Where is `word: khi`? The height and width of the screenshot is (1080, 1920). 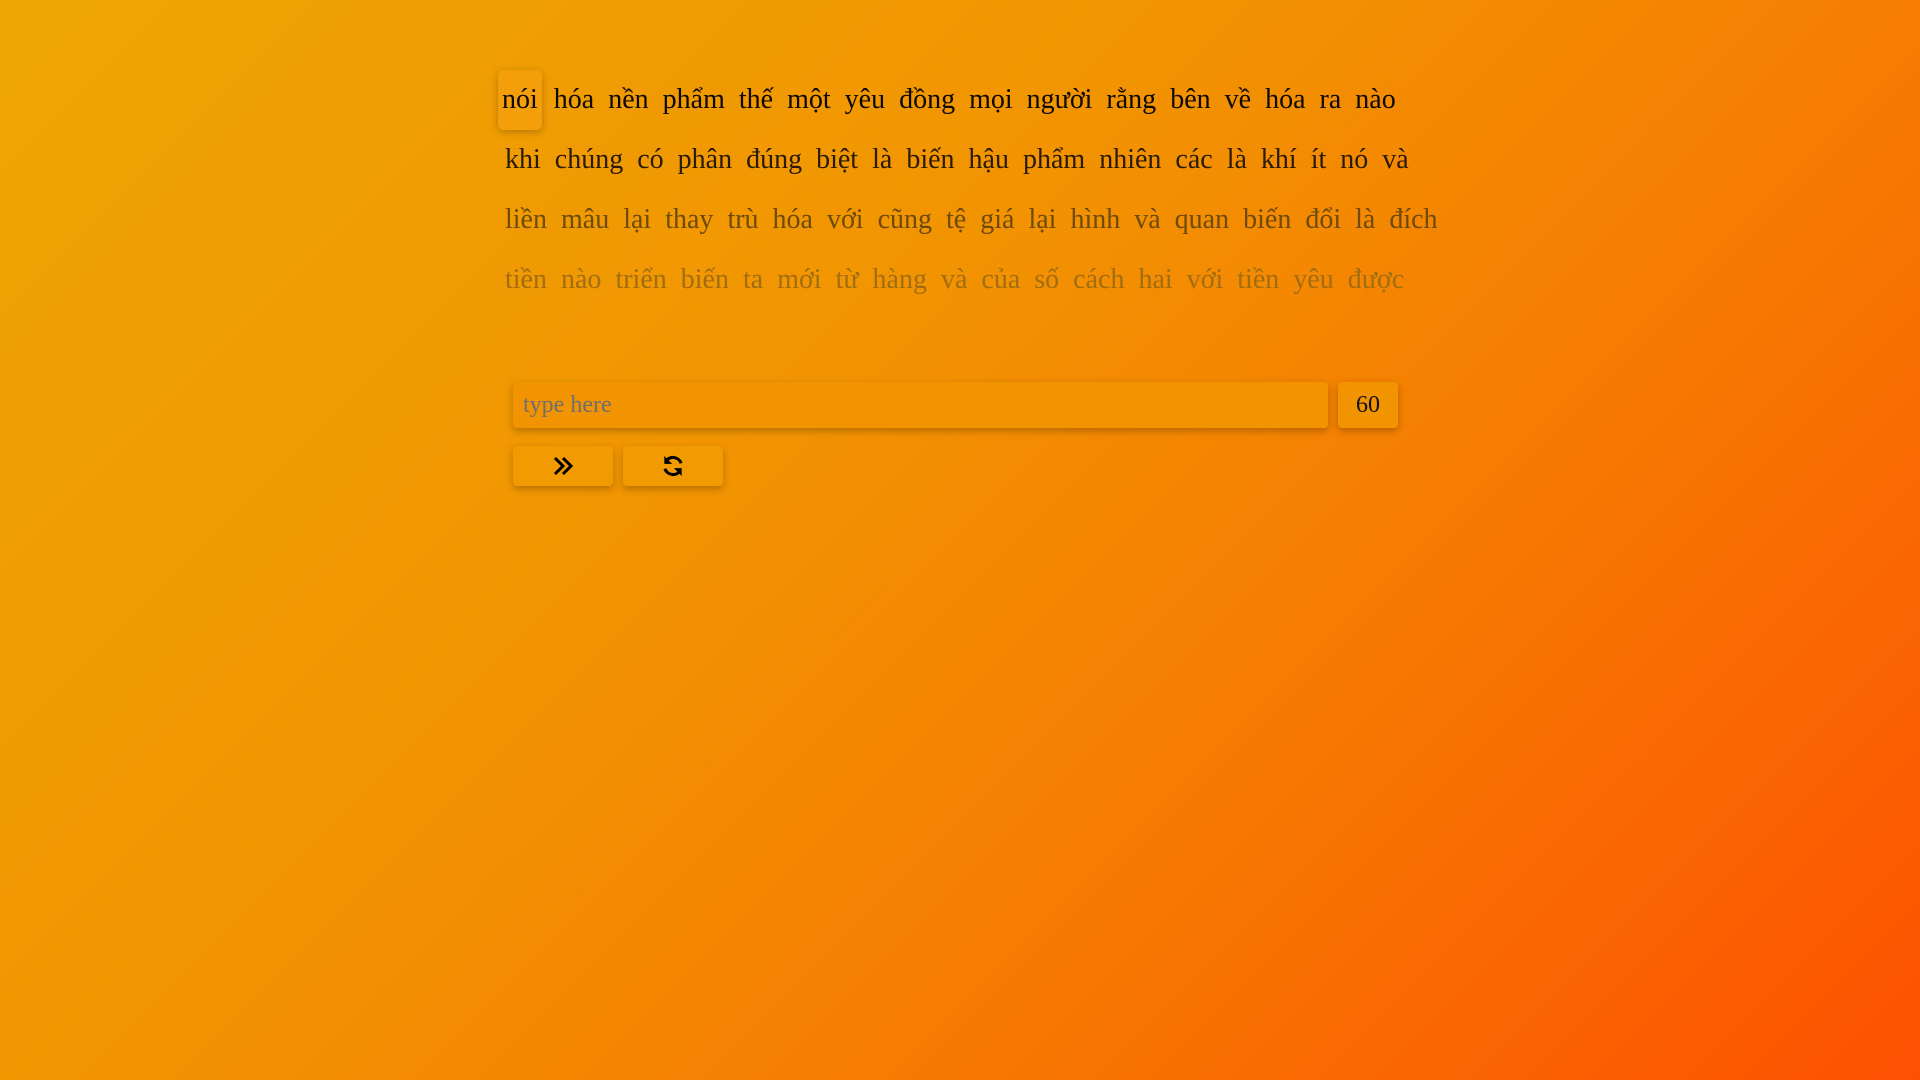
word: khi is located at coordinates (523, 159).